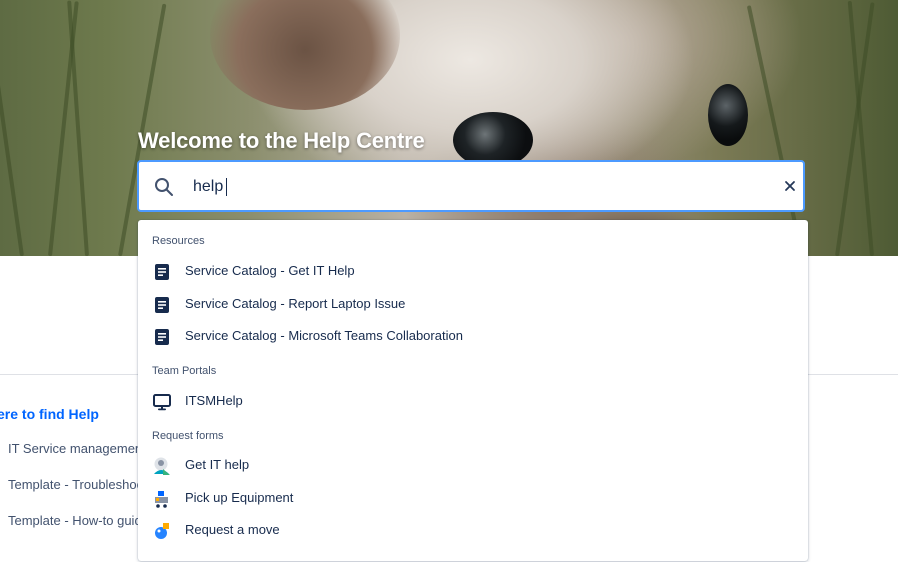  What do you see at coordinates (162, 531) in the screenshot?
I see `move-boxes-icon` at bounding box center [162, 531].